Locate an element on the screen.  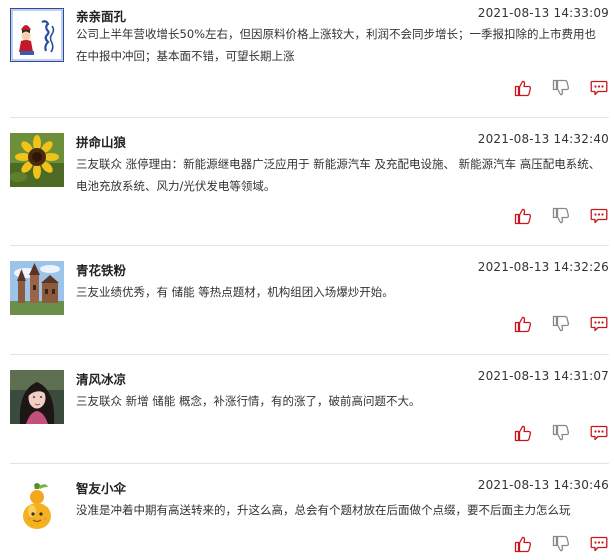
post-time: 2021-08-13 14:31:07 is located at coordinates (543, 376).